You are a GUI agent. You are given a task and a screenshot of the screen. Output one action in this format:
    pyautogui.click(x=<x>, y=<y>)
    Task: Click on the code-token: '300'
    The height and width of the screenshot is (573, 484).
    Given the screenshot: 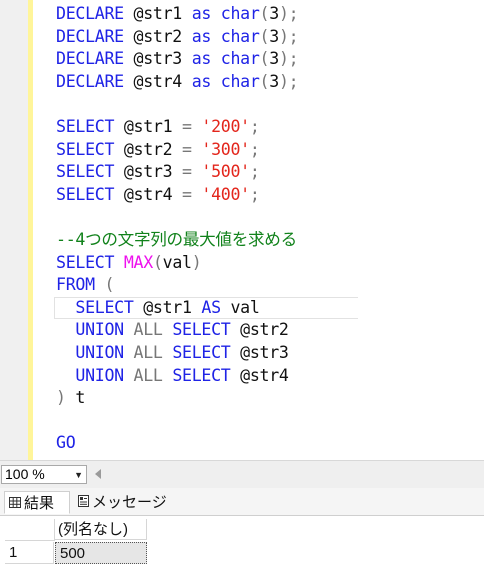 What is the action you would take?
    pyautogui.click(x=225, y=149)
    